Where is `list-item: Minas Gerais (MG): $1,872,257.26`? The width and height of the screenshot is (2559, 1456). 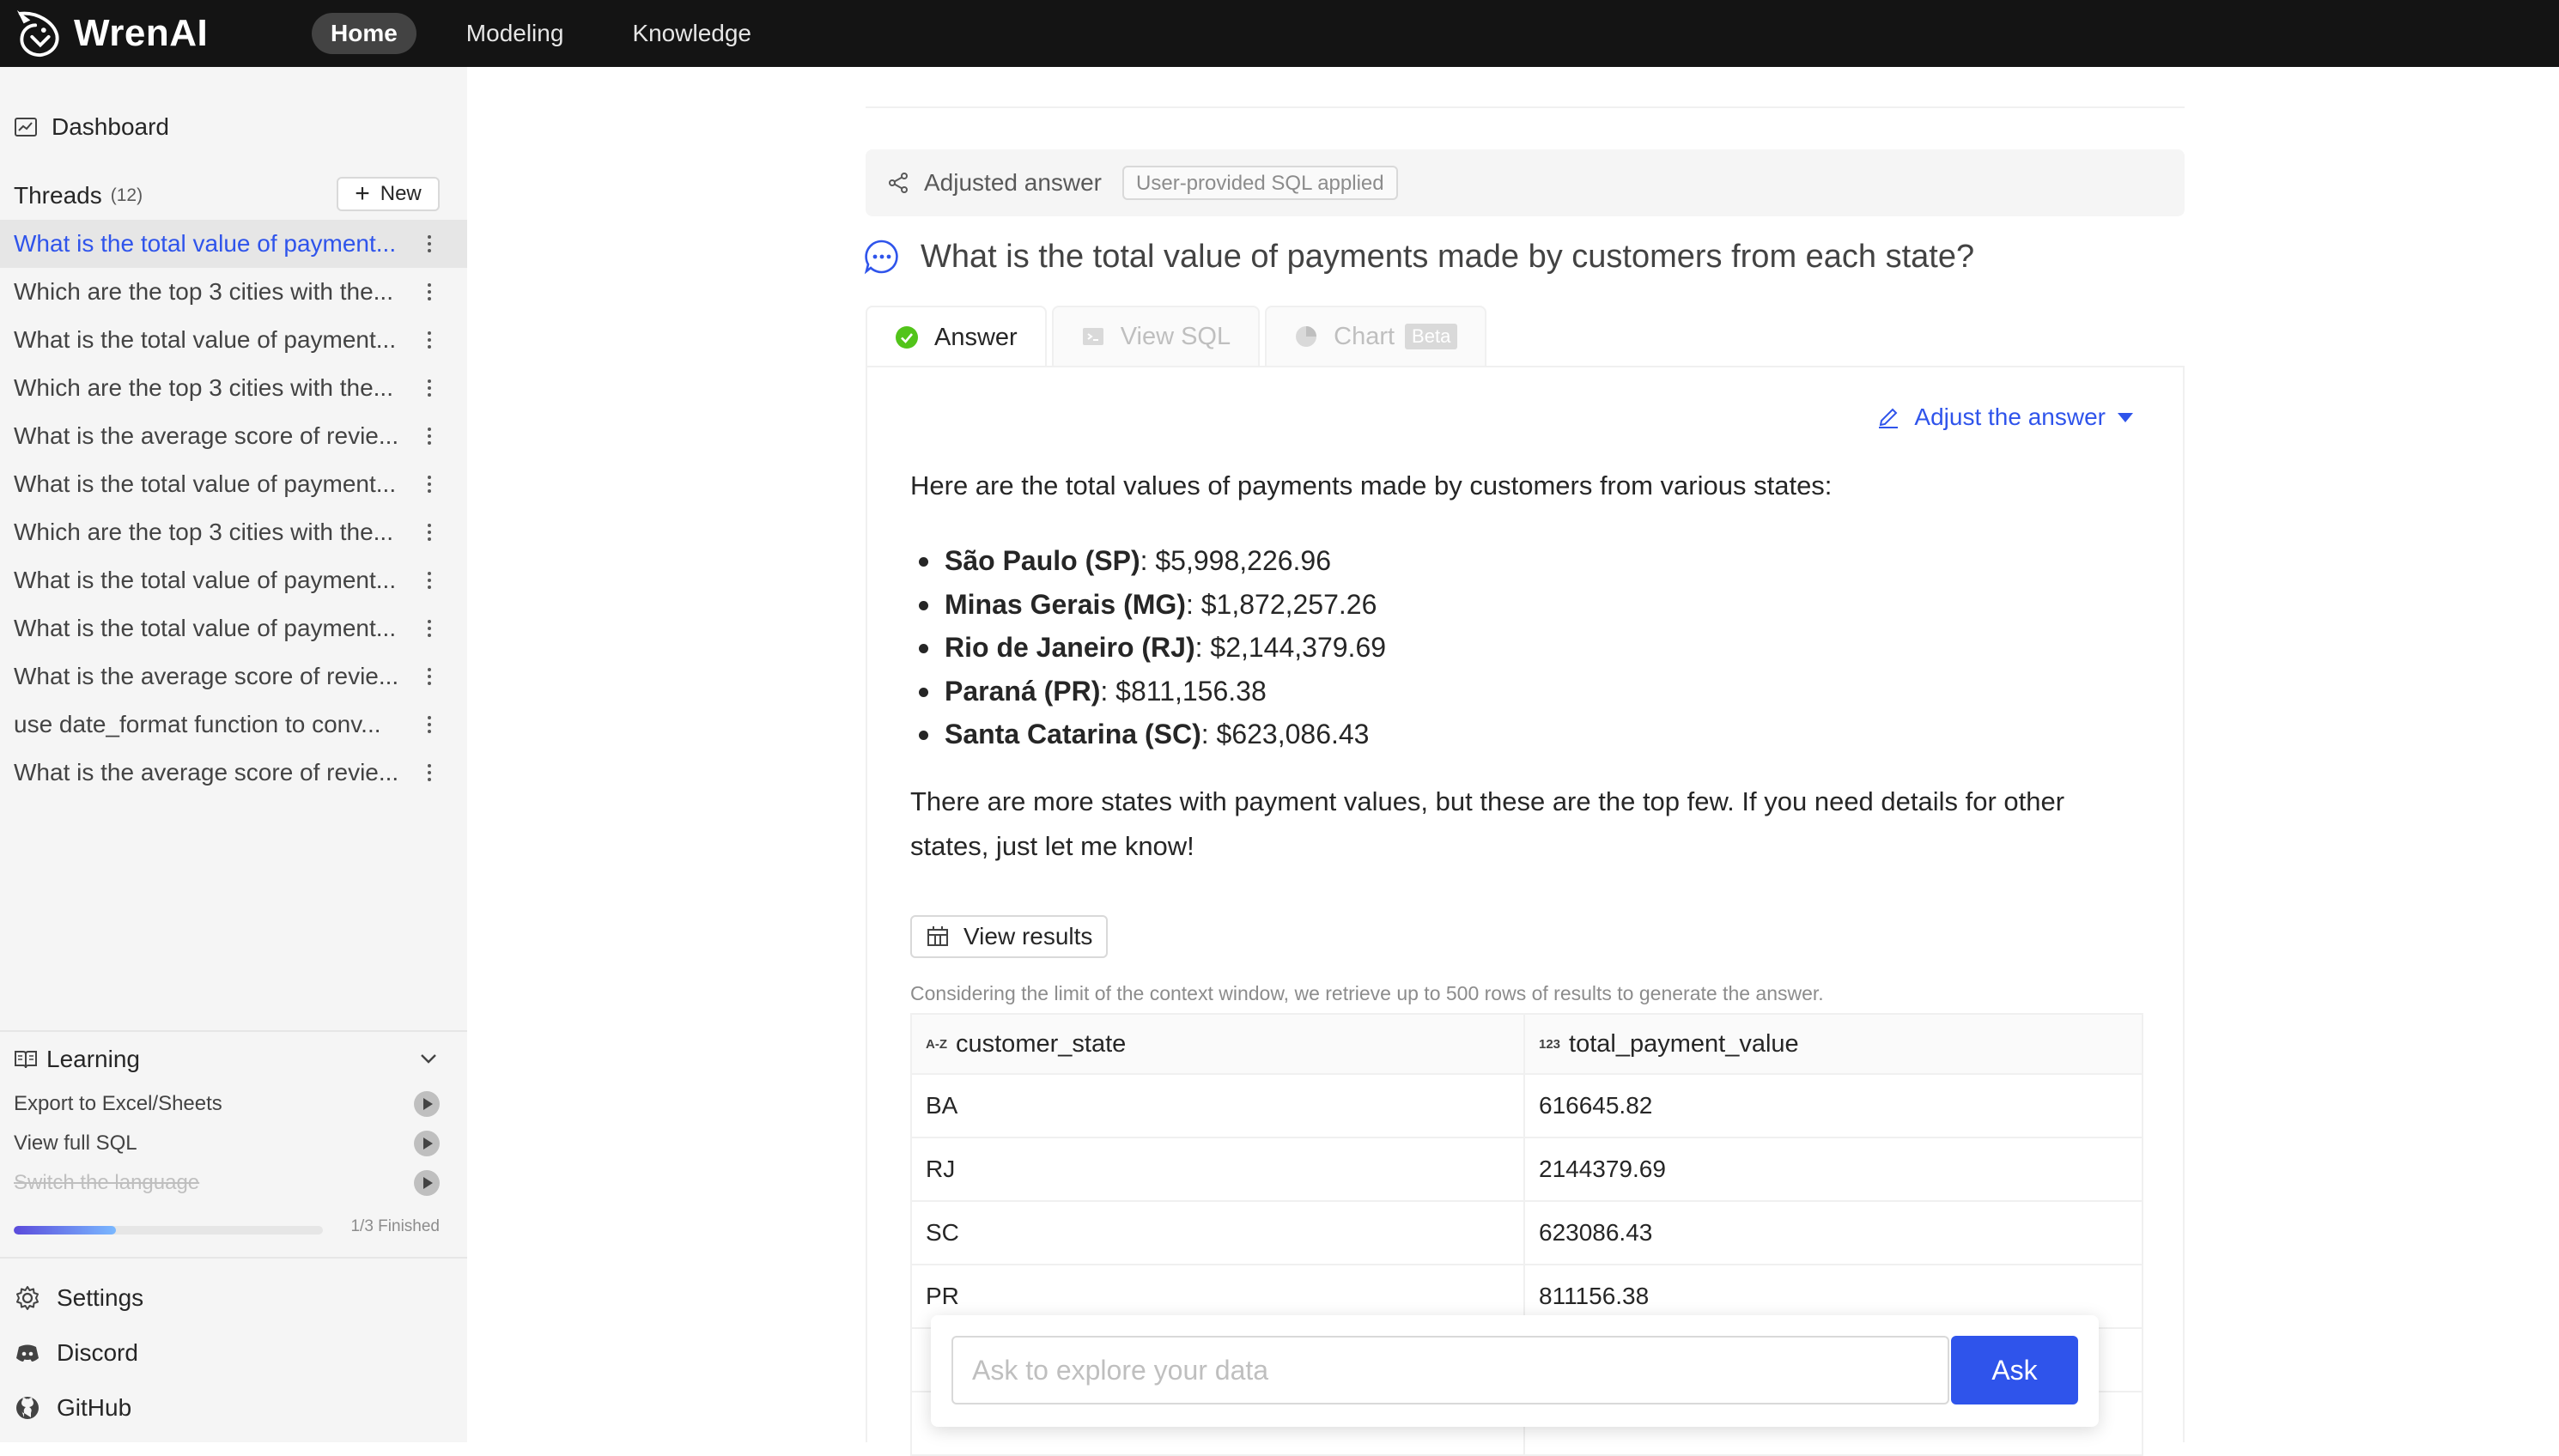
list-item: Minas Gerais (MG): $1,872,257.26 is located at coordinates (1148, 605).